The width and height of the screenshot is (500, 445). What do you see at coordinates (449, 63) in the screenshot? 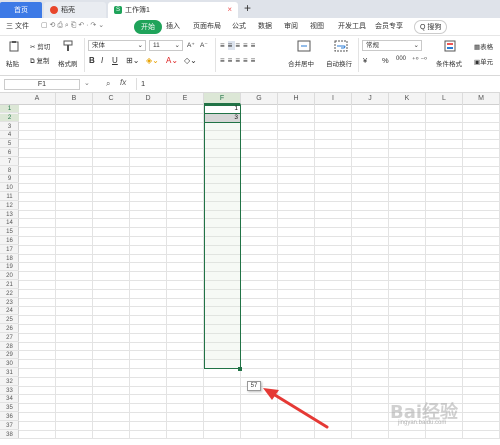
I see `conditional-format-label: 条件格式` at bounding box center [449, 63].